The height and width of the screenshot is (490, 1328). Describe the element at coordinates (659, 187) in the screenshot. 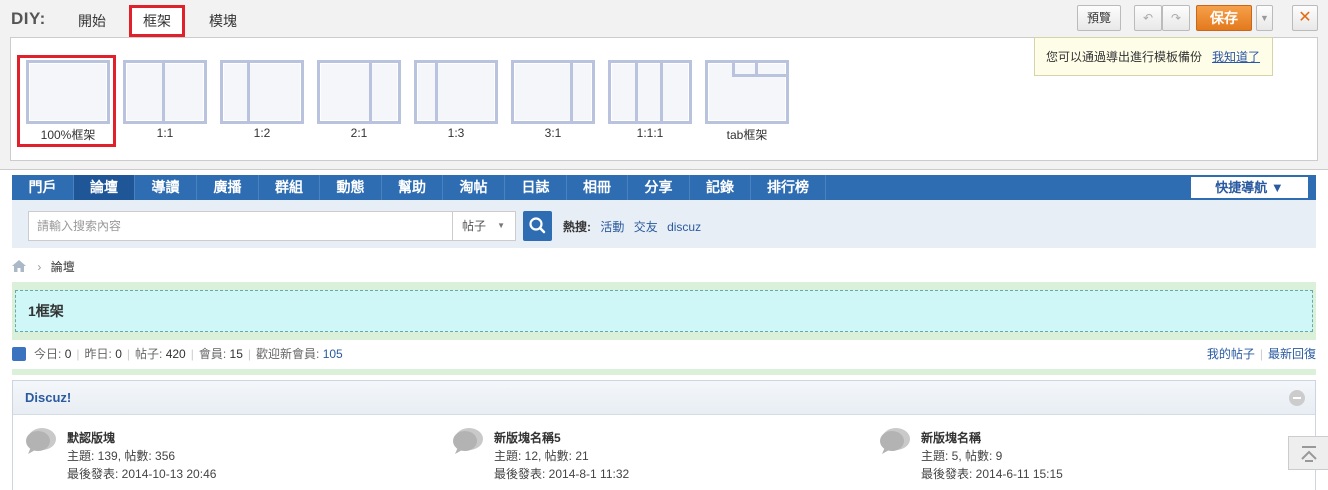

I see `nav-item-share: 分享` at that location.